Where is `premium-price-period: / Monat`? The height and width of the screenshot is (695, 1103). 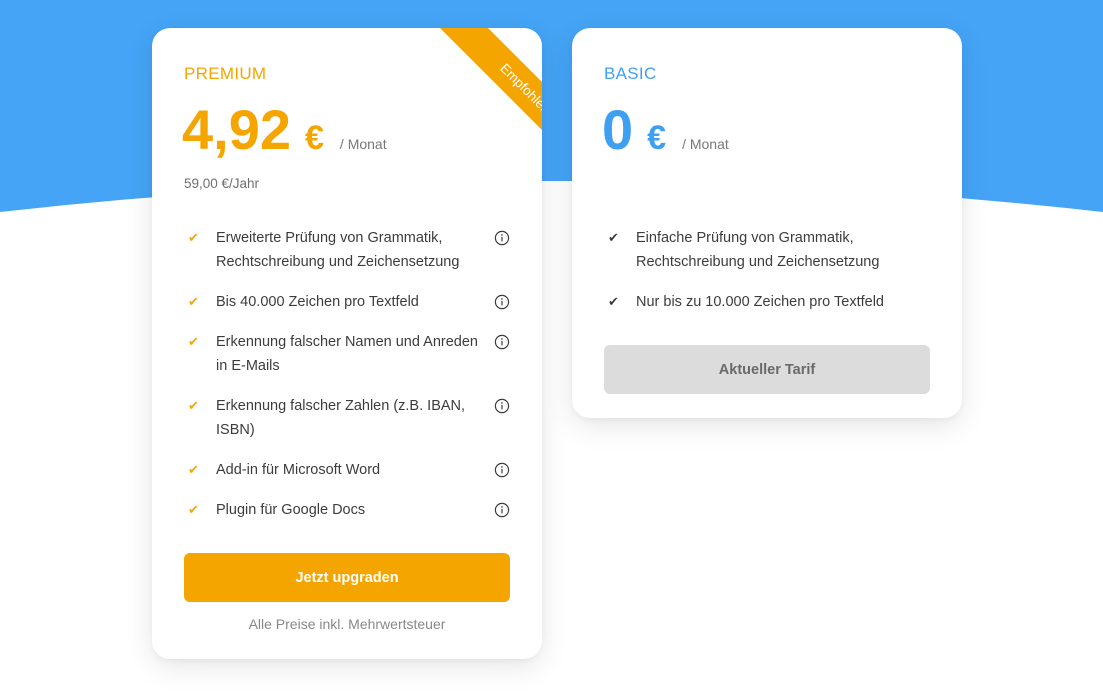
premium-price-period: / Monat is located at coordinates (363, 144).